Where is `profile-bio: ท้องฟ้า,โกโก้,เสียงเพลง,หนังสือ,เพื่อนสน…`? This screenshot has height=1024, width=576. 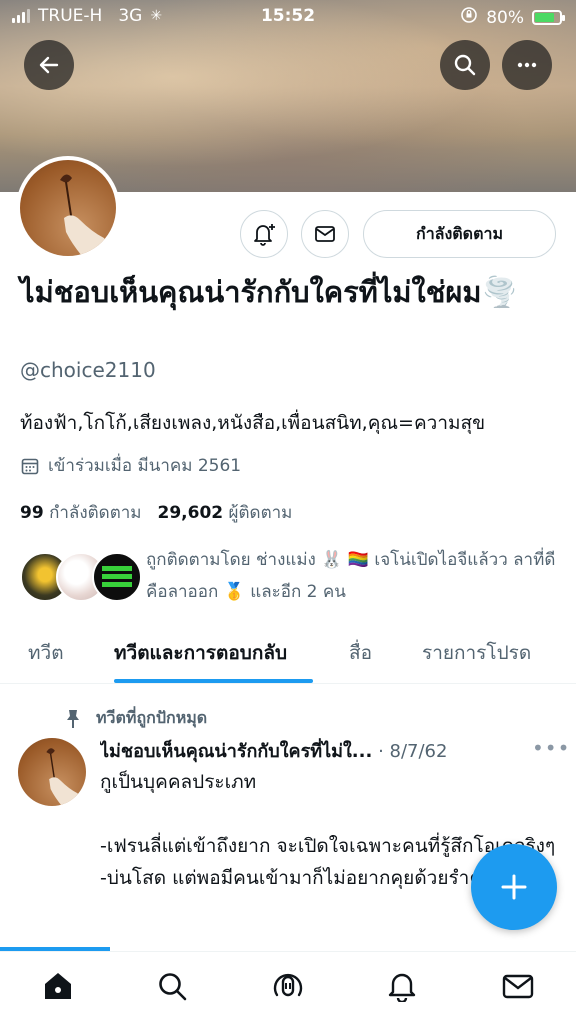 profile-bio: ท้องฟ้า,โกโก้,เสียงเพลง,หนังสือ,เพื่อนสน… is located at coordinates (253, 423).